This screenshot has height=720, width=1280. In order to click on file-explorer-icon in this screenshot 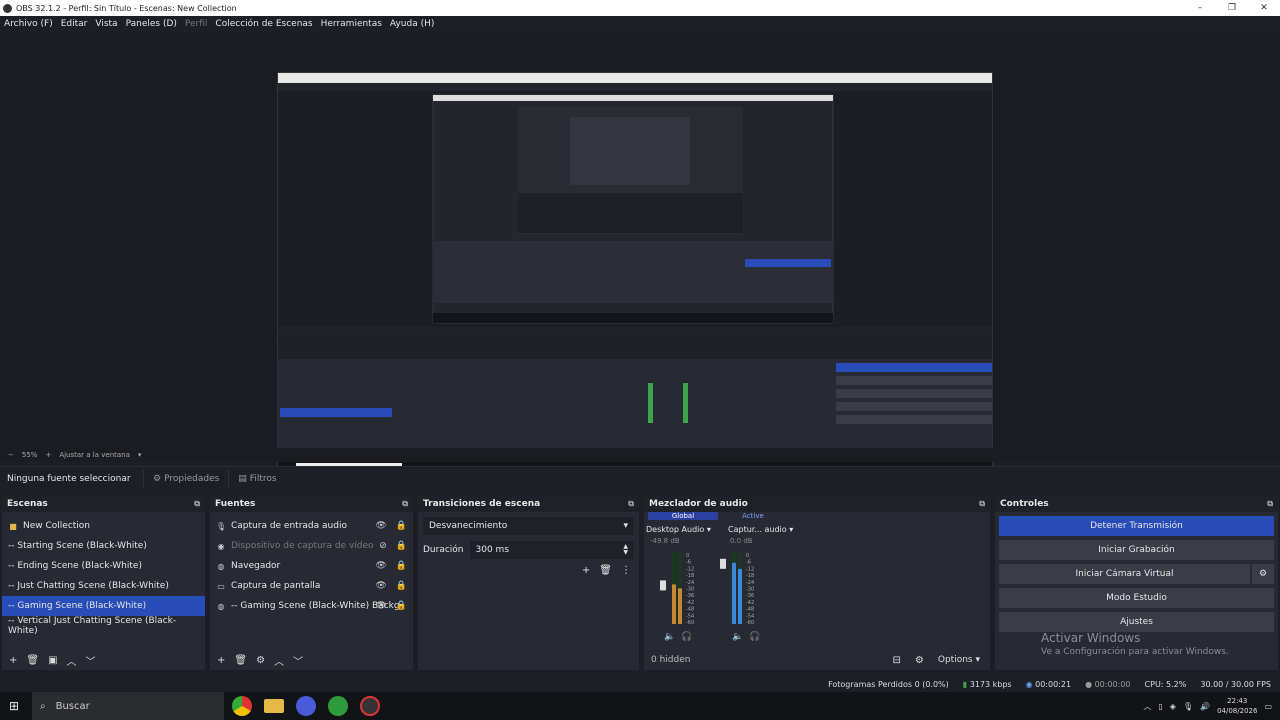, I will do `click(274, 706)`.